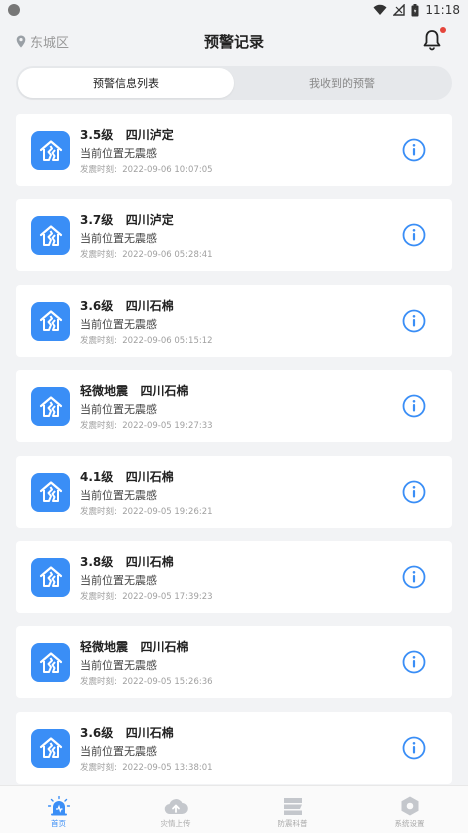  I want to click on nav-disaster-upload: 灾情上传, so click(175, 809).